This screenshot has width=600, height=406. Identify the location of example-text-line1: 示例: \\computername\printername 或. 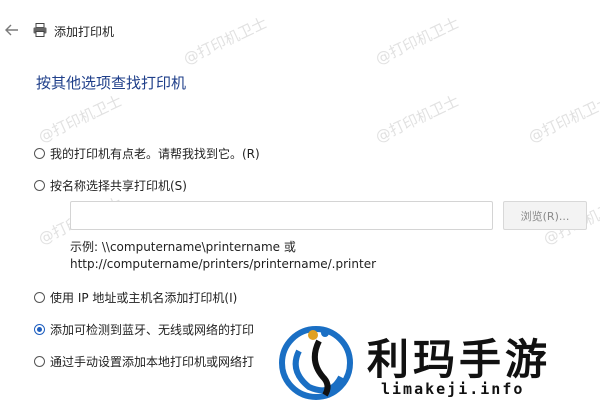
(183, 247).